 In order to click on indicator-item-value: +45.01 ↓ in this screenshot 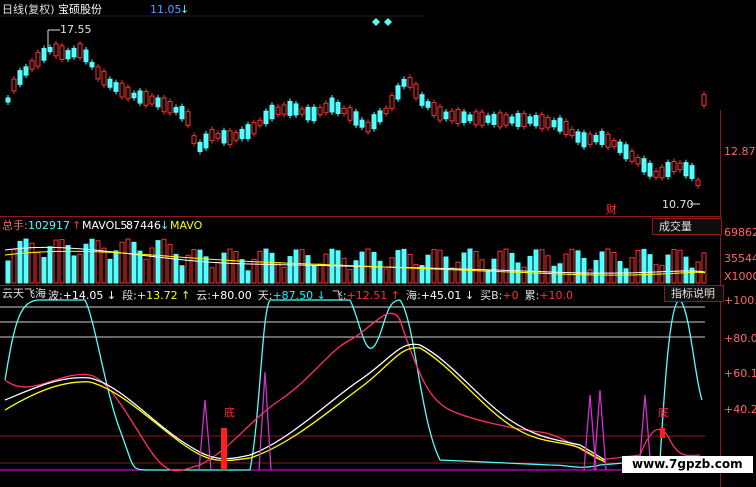, I will do `click(447, 295)`.